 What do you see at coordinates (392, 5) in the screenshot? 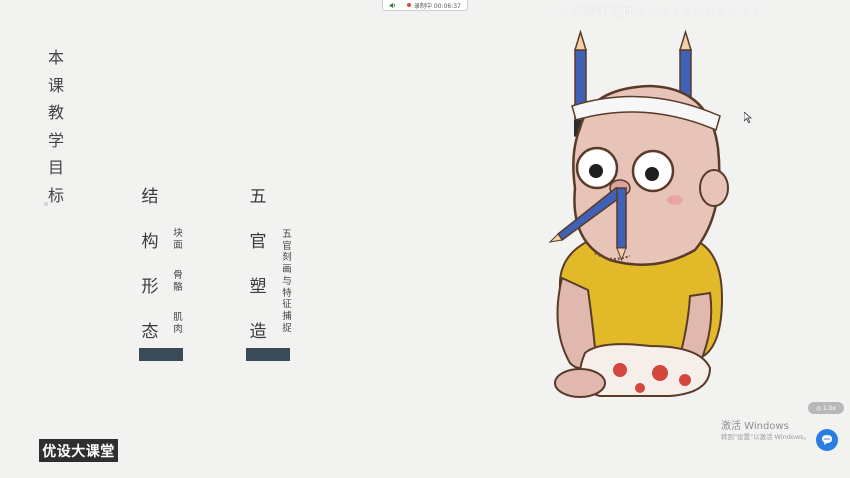
I see `speaker-icon` at bounding box center [392, 5].